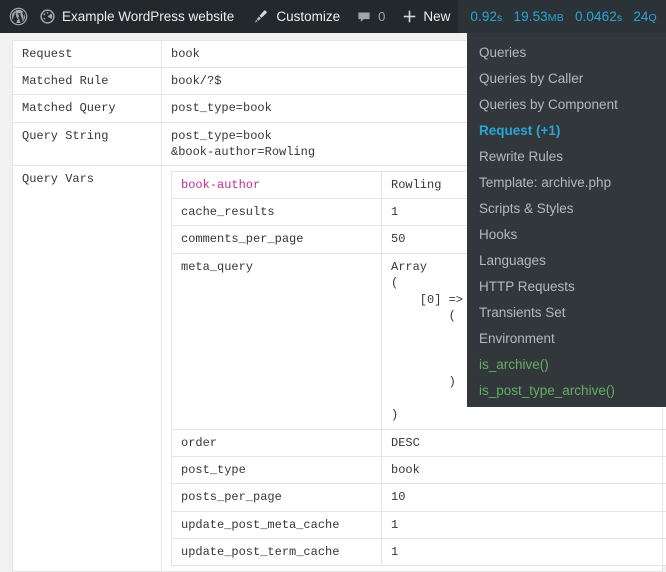 Image resolution: width=666 pixels, height=572 pixels. Describe the element at coordinates (539, 16) in the screenshot. I see `qm-metric-memory: 19.53MB` at that location.